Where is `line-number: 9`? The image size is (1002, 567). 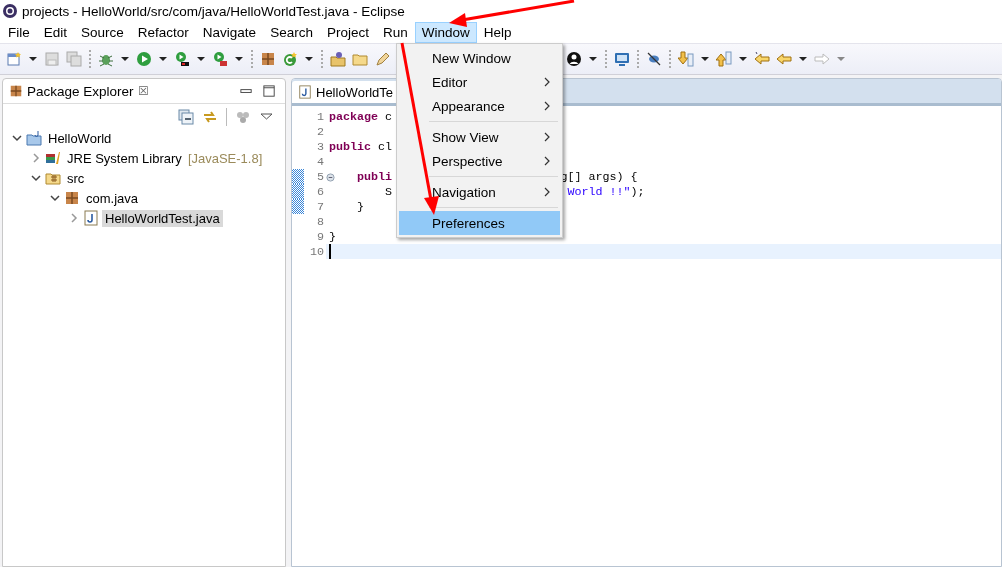
line-number: 9 is located at coordinates (320, 236).